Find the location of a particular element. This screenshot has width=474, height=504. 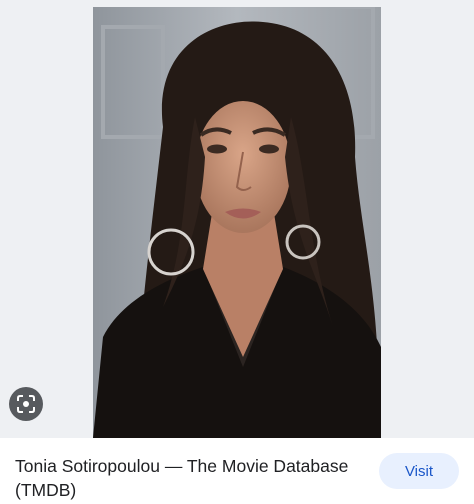

google-lens-button is located at coordinates (26, 404).